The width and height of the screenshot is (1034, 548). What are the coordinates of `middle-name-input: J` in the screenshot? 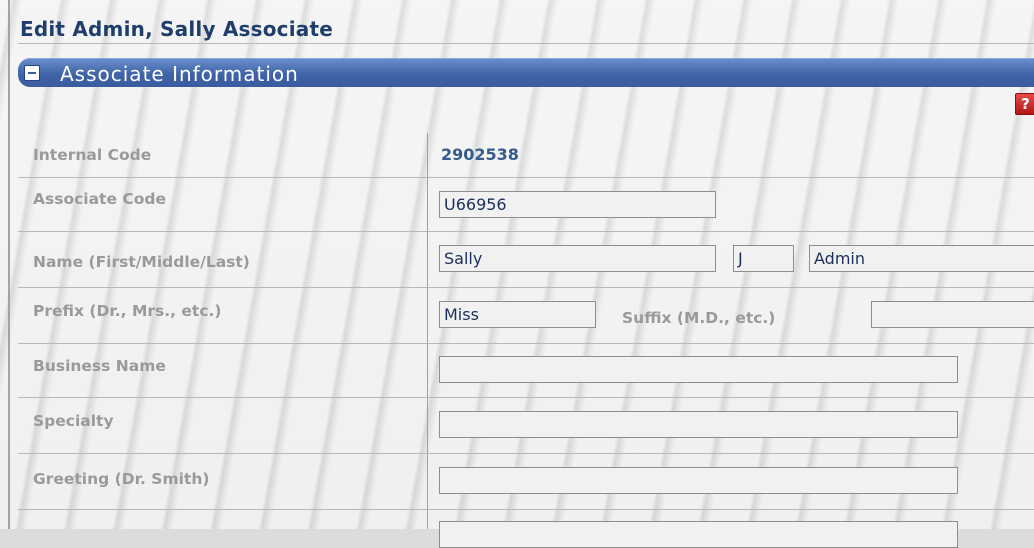 It's located at (763, 258).